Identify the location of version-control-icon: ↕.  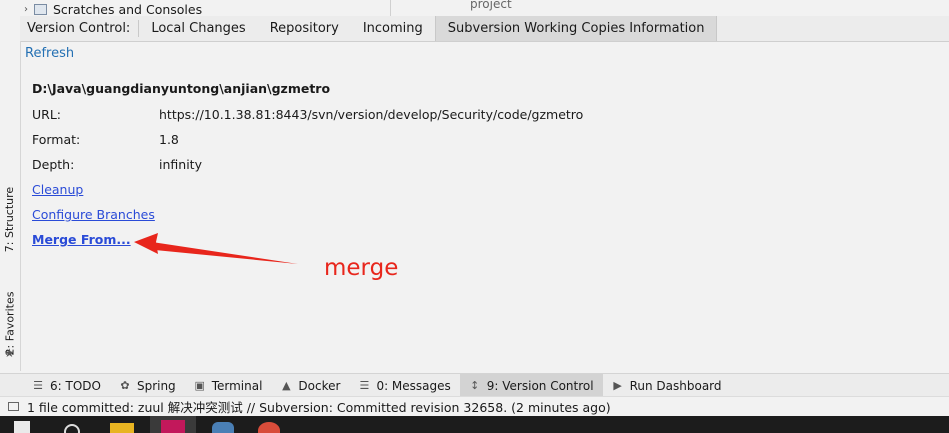
(475, 385).